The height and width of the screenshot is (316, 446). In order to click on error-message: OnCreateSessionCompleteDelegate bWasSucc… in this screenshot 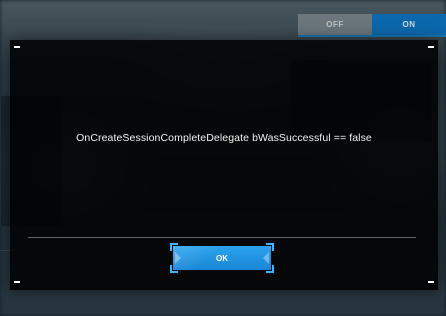, I will do `click(224, 138)`.